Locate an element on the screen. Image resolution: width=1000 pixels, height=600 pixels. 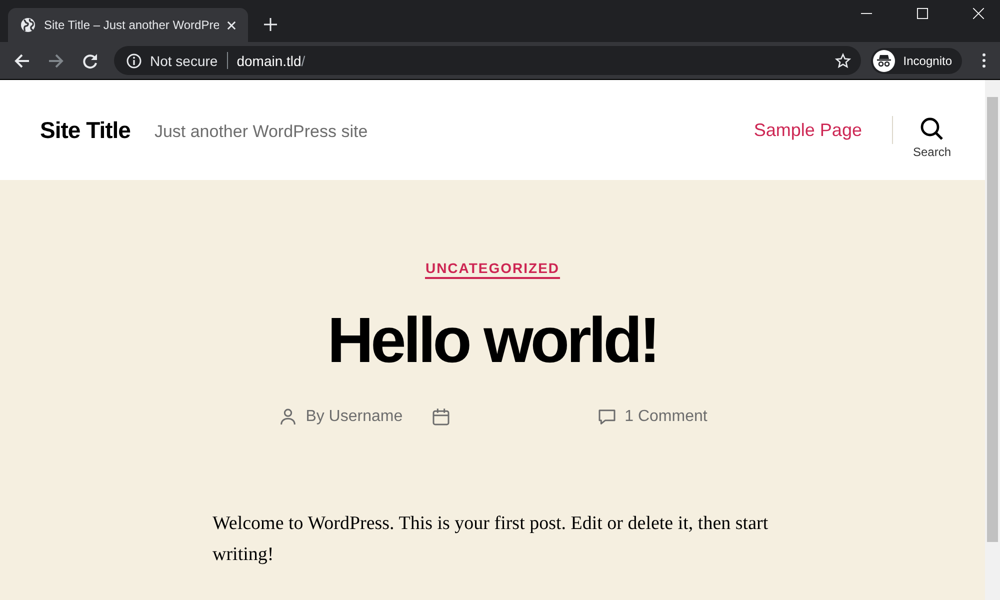
menu-icon is located at coordinates (984, 60).